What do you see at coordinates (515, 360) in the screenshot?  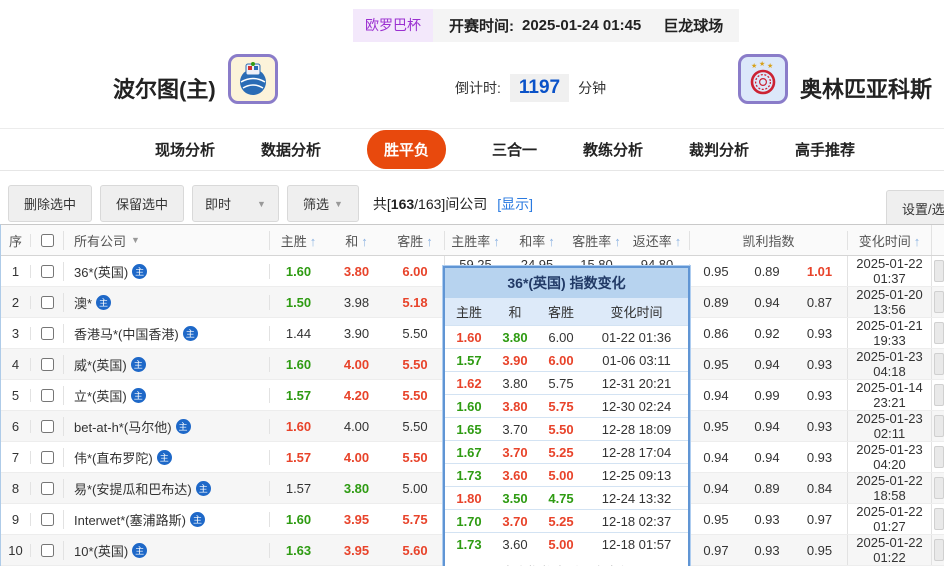 I see `popup-odds-cell: 3.90` at bounding box center [515, 360].